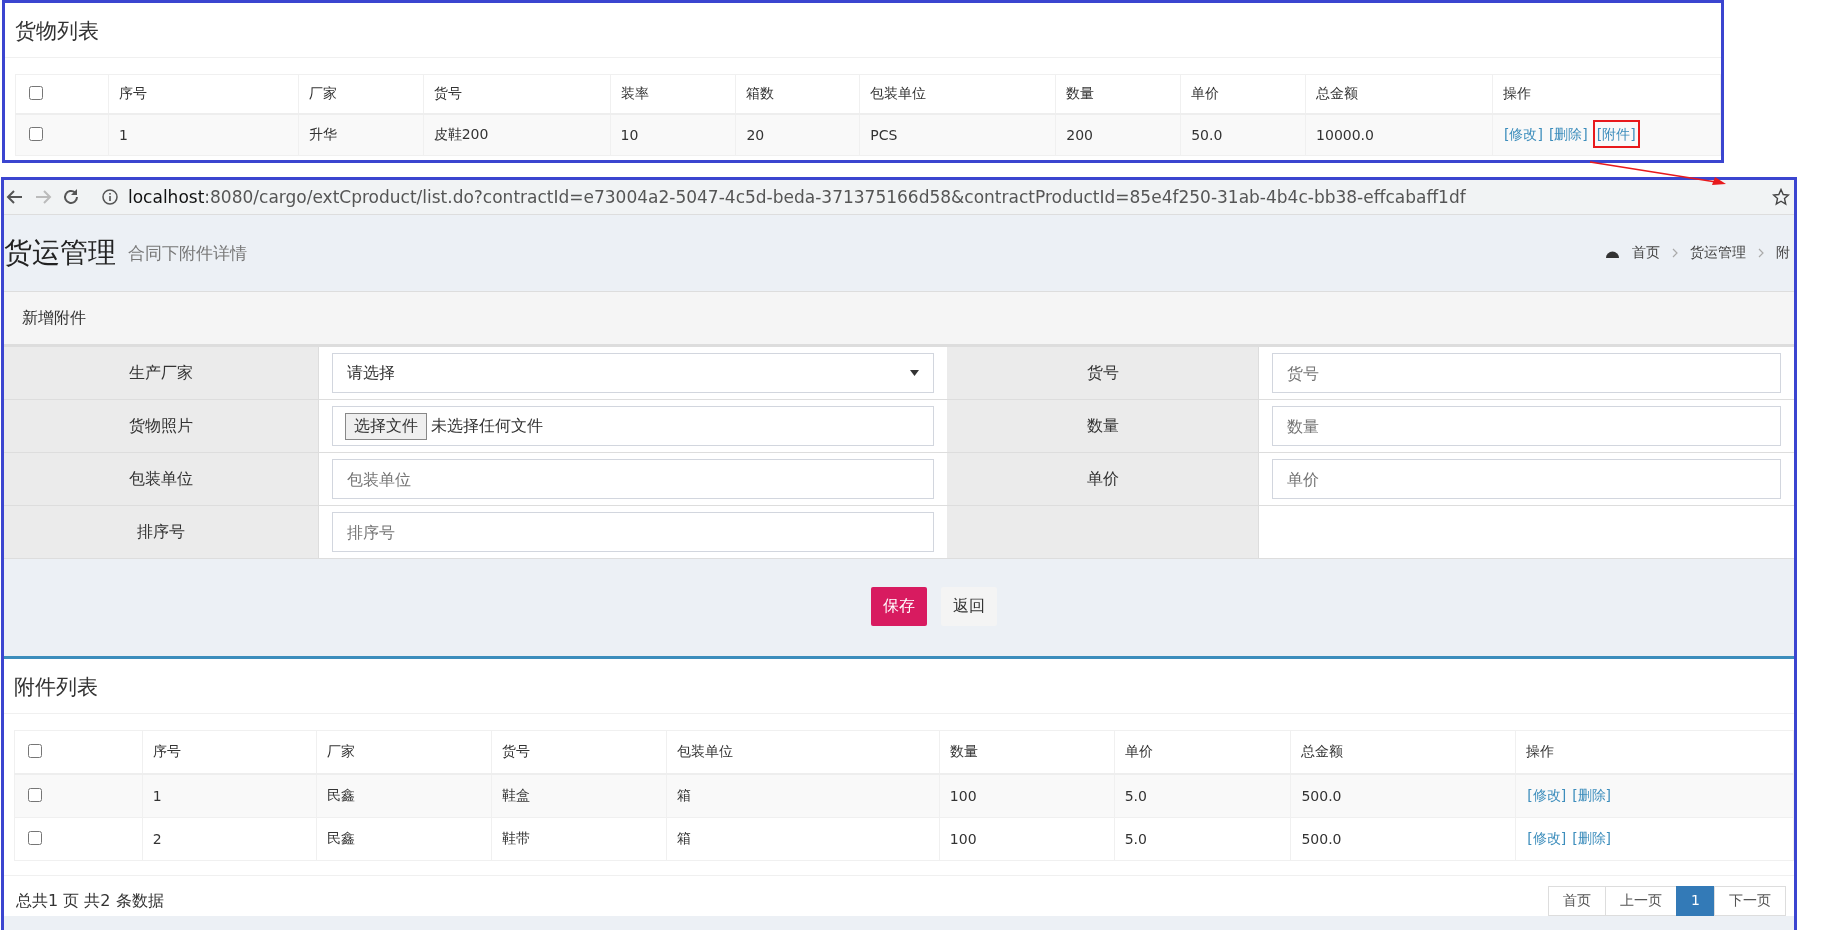 The height and width of the screenshot is (930, 1828). Describe the element at coordinates (1207, 135) in the screenshot. I see `table-cell: 50.0` at that location.